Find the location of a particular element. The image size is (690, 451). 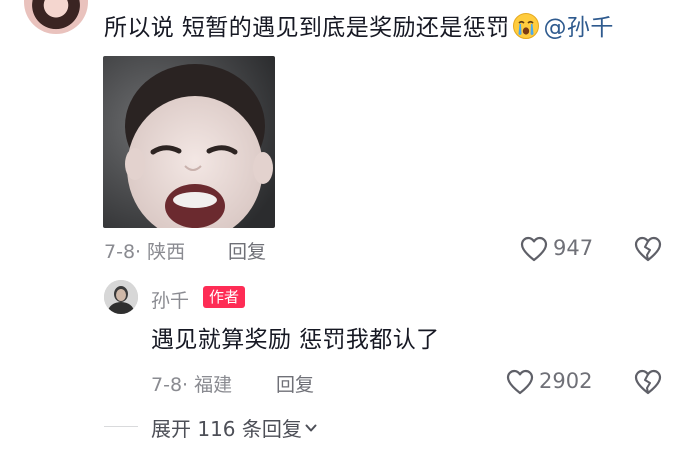

reply-reply-button: 回复 is located at coordinates (295, 383).